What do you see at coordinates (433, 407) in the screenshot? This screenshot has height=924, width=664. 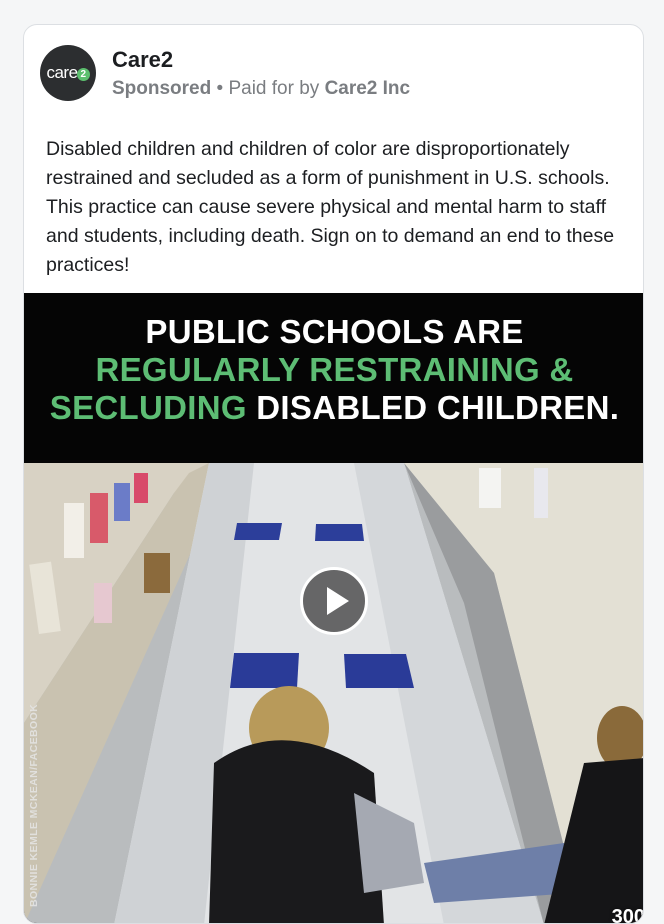 I see `banner-line-3-white: DISABLED CHILDREN.` at bounding box center [433, 407].